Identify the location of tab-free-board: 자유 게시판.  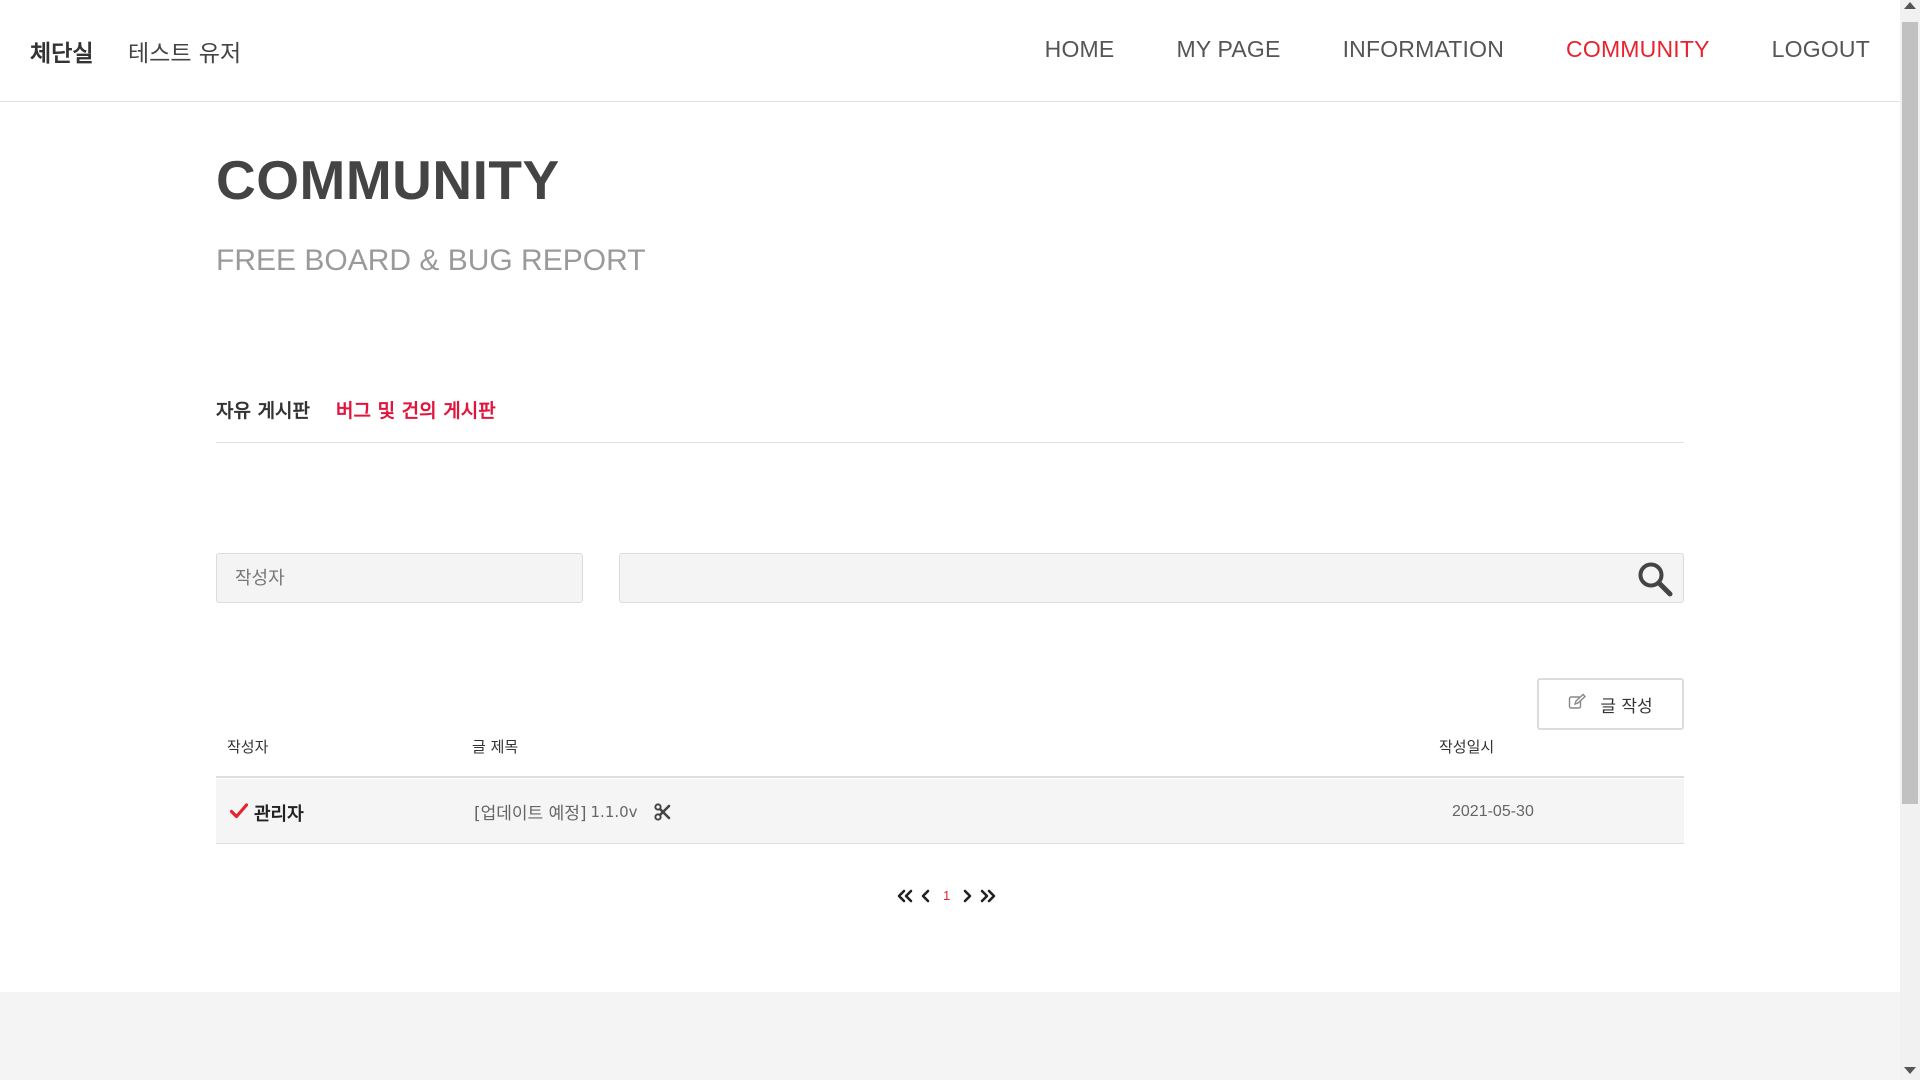
(263, 409).